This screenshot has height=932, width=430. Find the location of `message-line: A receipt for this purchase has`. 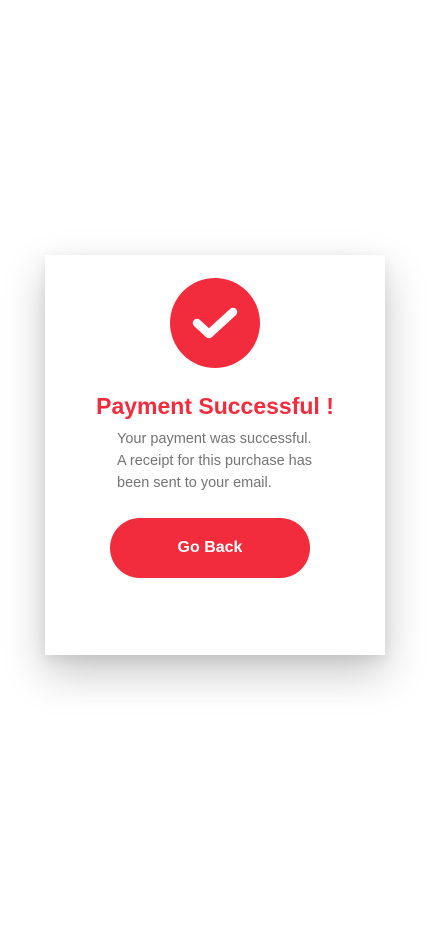

message-line: A receipt for this purchase has is located at coordinates (215, 461).